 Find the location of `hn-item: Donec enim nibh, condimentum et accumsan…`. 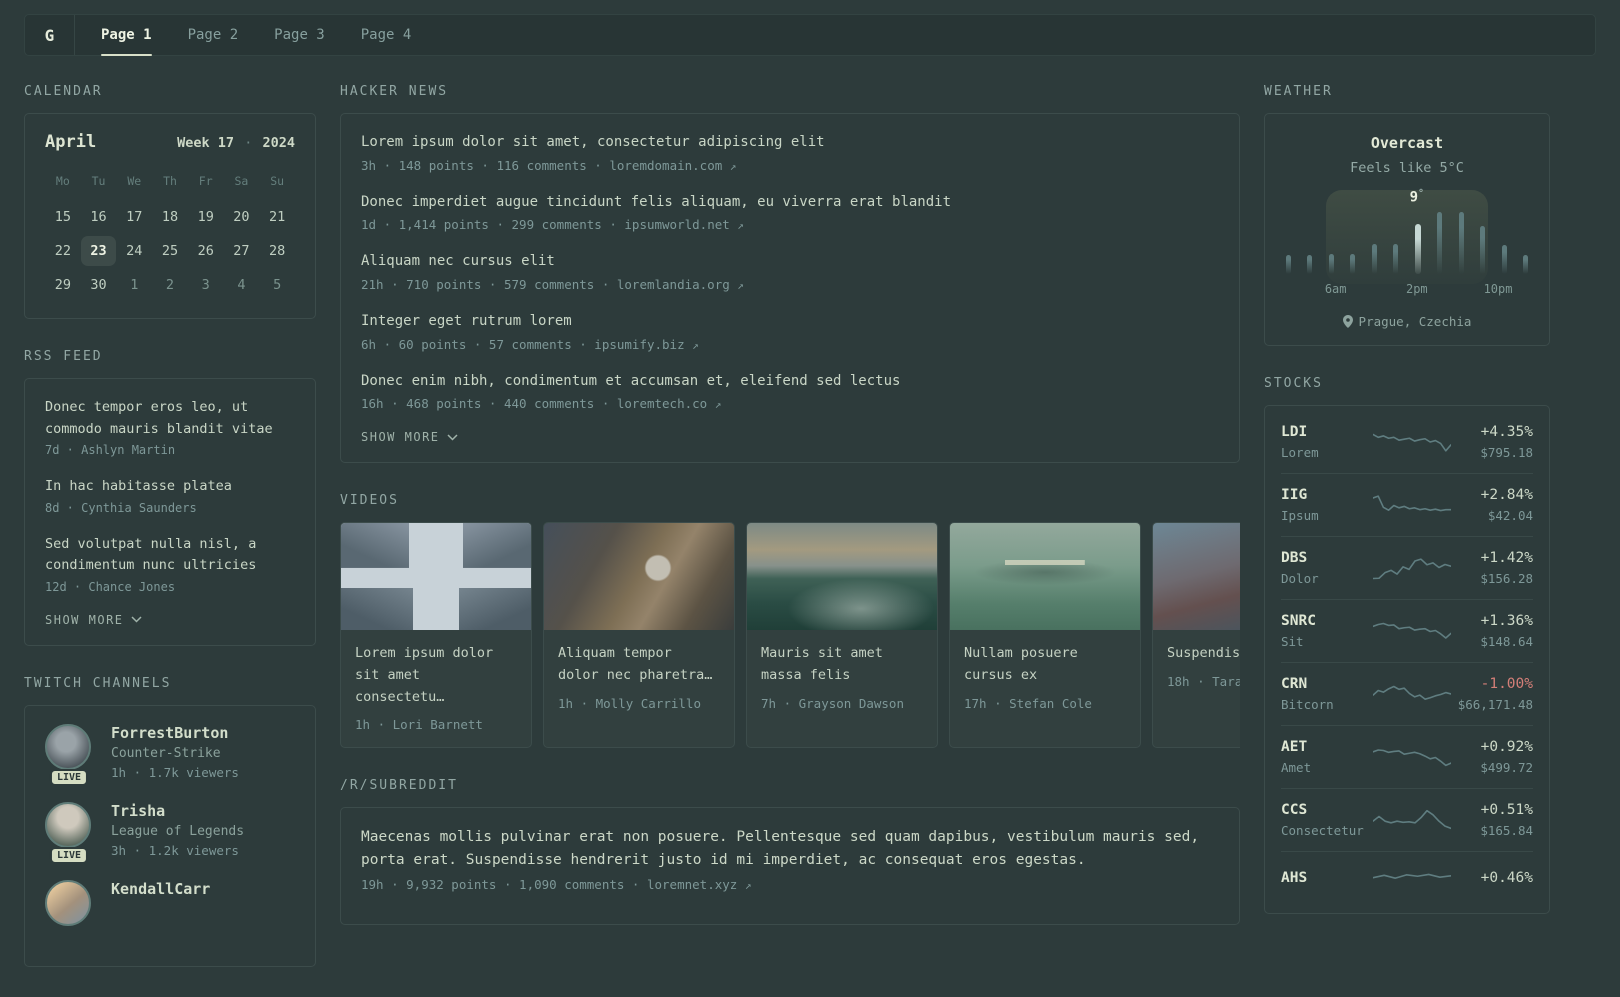

hn-item: Donec enim nibh, condimentum et accumsan… is located at coordinates (790, 391).